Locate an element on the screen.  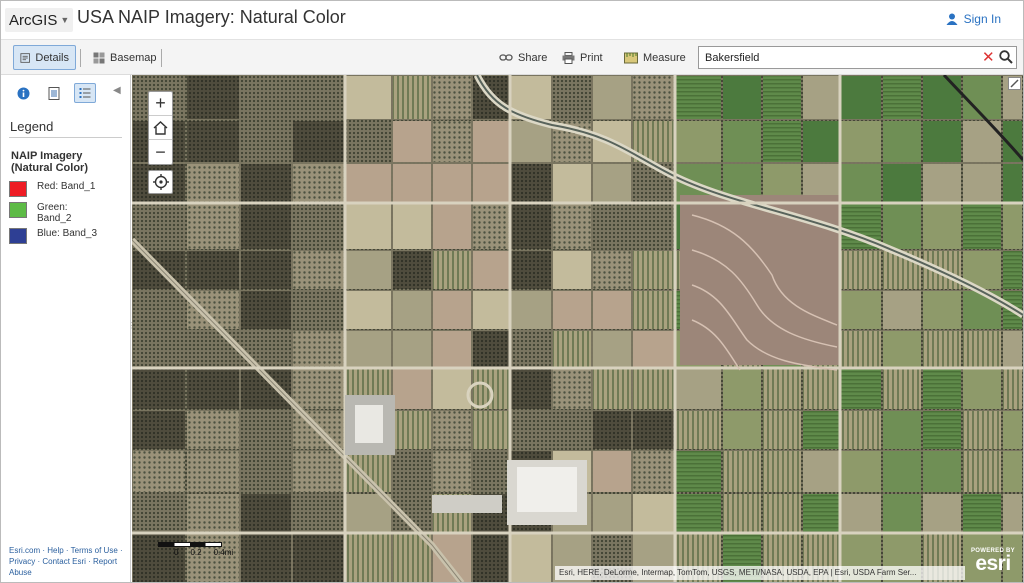
zoom-in-button: + is located at coordinates (160, 104).